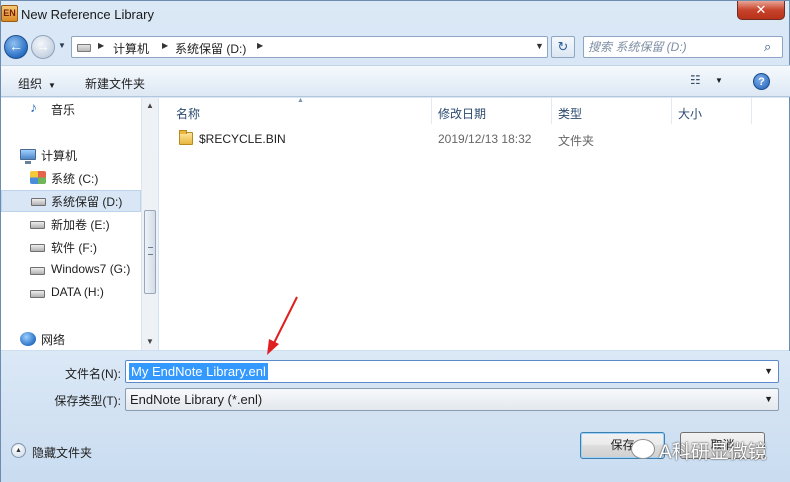  I want to click on sidebar-item-drive-e: 新加卷 (E:), so click(83, 224).